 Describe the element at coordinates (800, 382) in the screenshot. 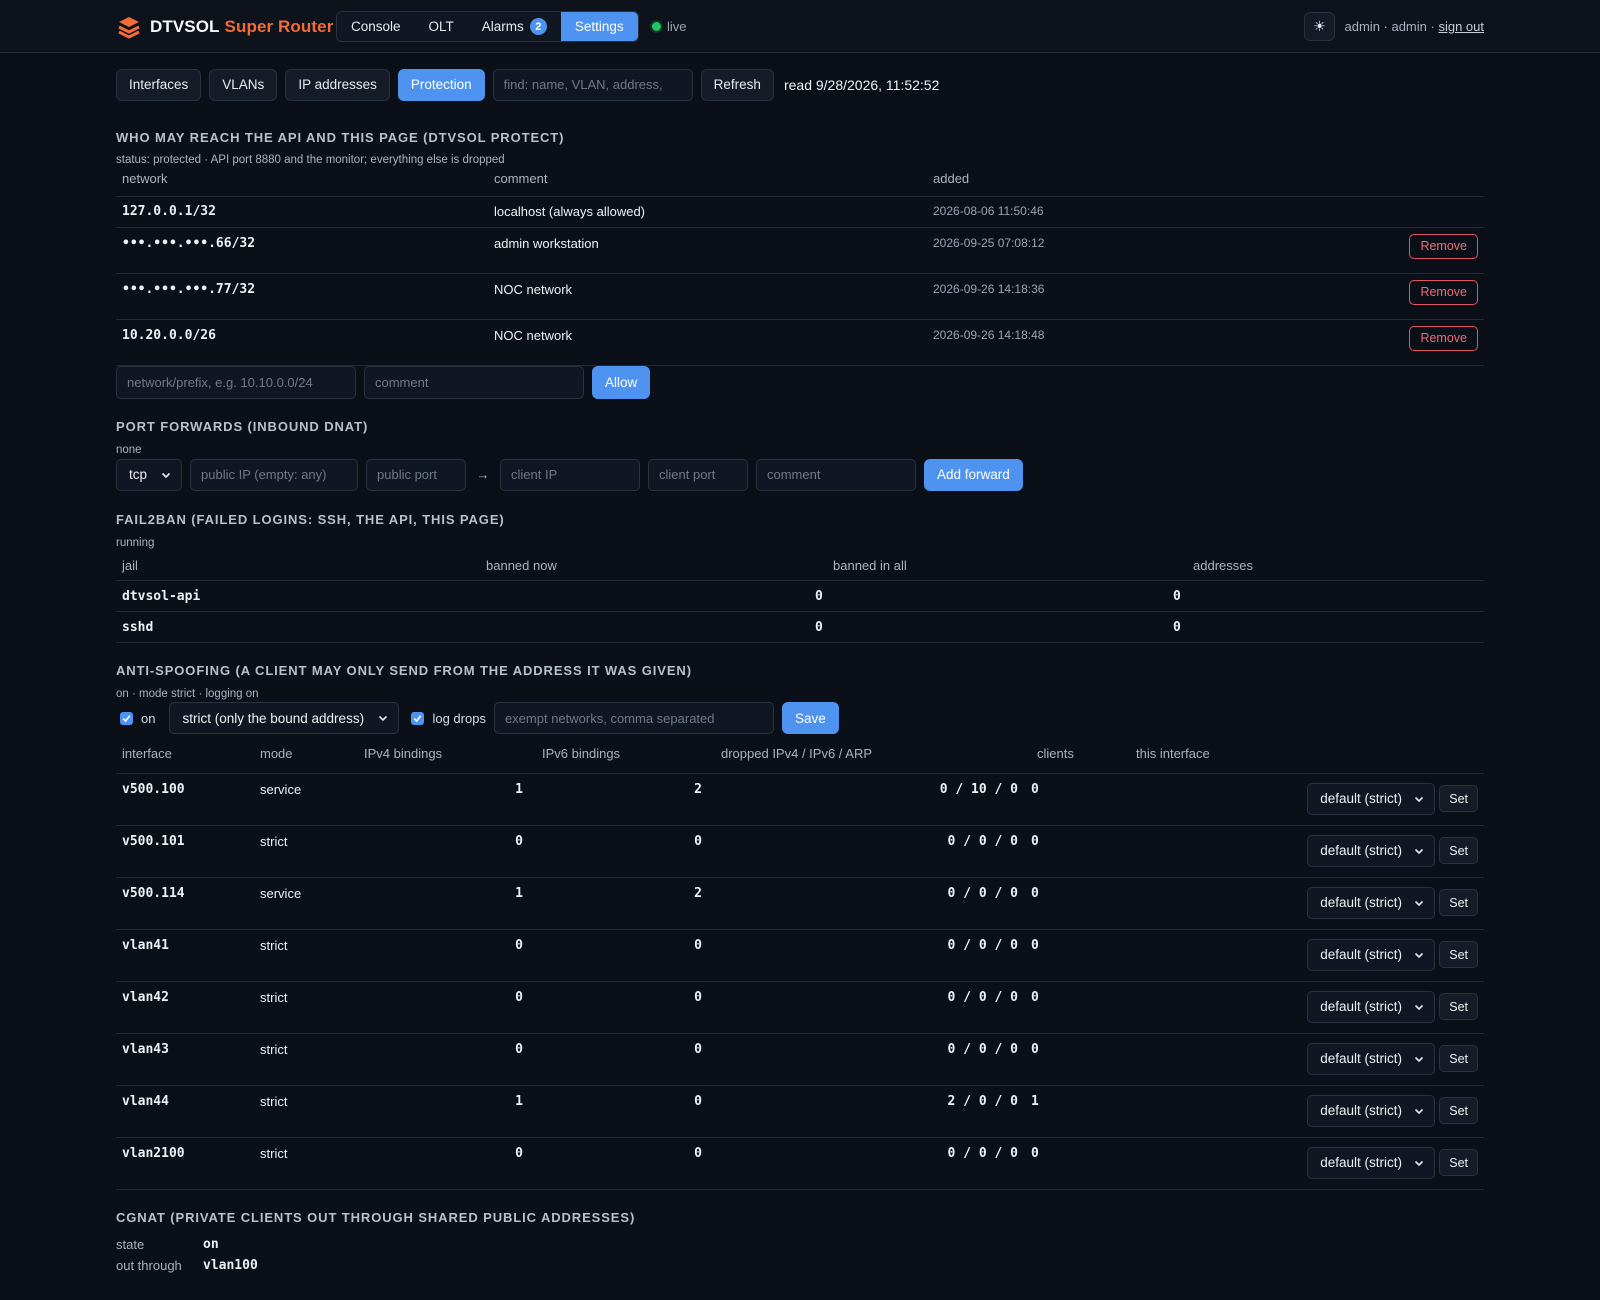

I see `protect-add-form: Allow` at that location.